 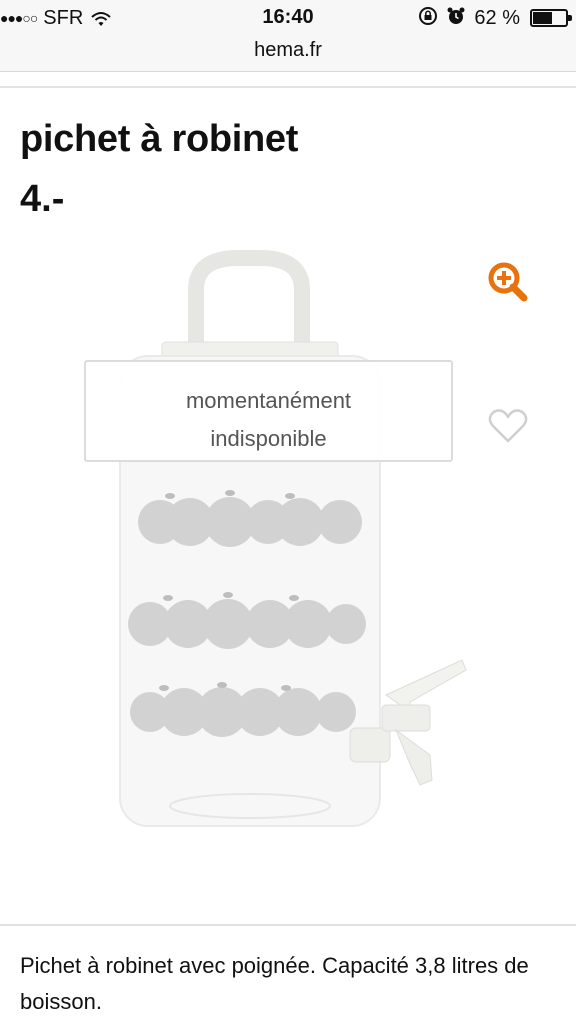 I want to click on orientation-lock-icon, so click(x=428, y=18).